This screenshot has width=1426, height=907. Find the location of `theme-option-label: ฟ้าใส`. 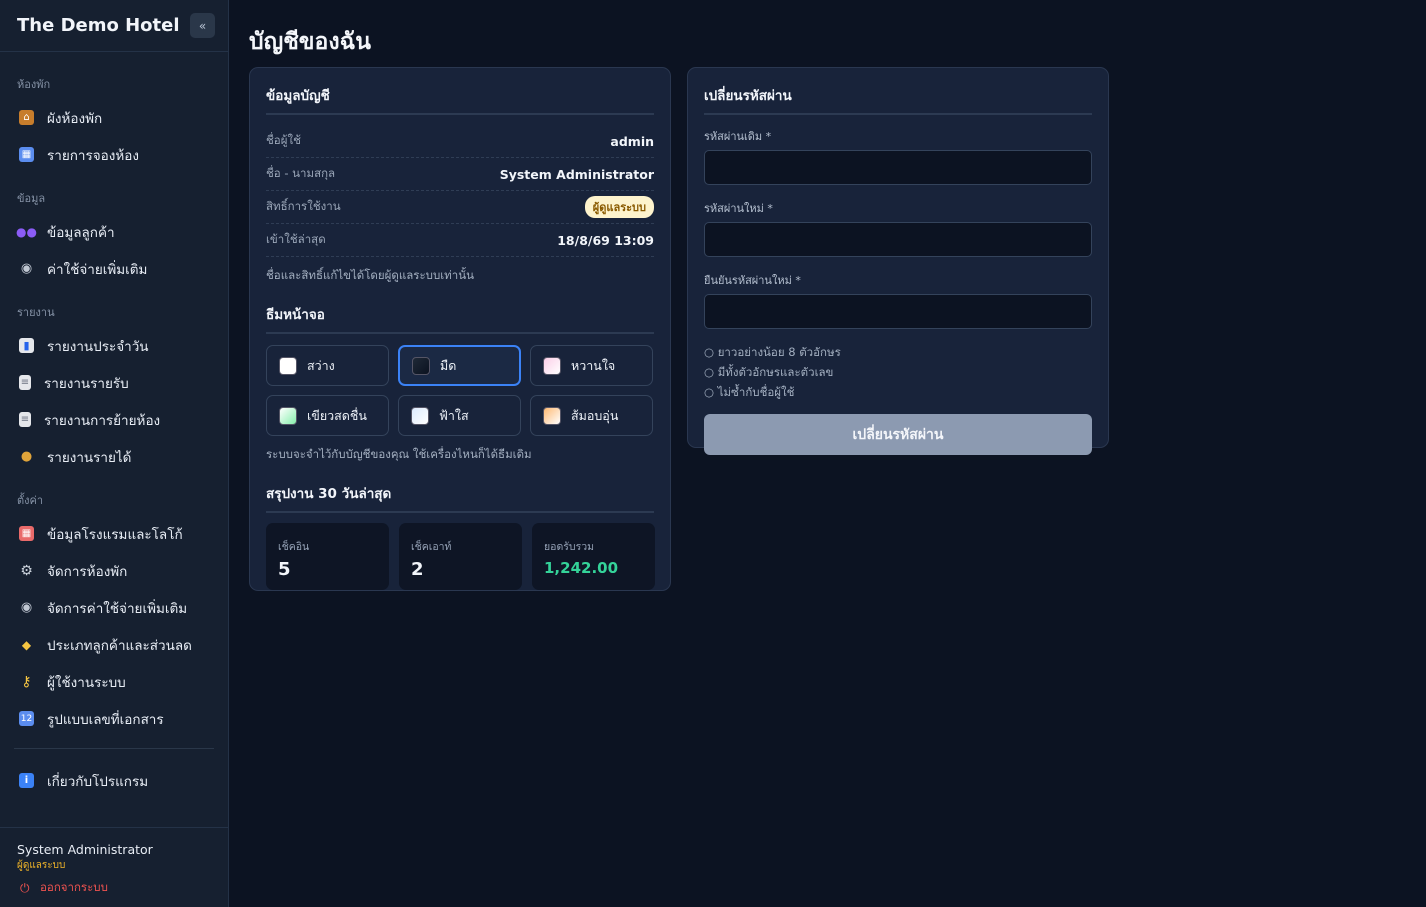

theme-option-label: ฟ้าใส is located at coordinates (454, 415).